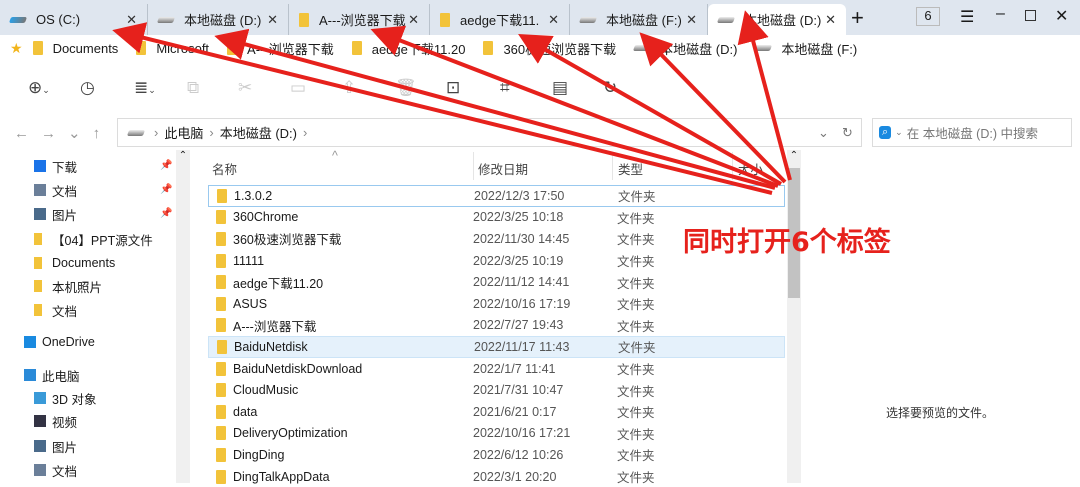 The width and height of the screenshot is (1080, 487). Describe the element at coordinates (747, 166) in the screenshot. I see `column-size: 大小` at that location.